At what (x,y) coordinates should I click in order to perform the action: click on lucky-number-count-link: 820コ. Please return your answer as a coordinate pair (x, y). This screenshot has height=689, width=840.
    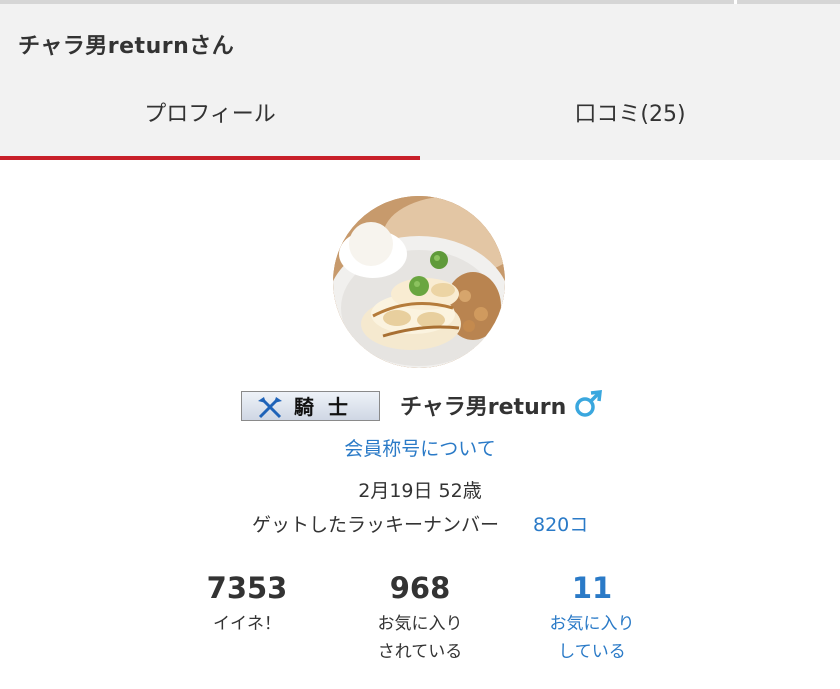
    Looking at the image, I should click on (560, 523).